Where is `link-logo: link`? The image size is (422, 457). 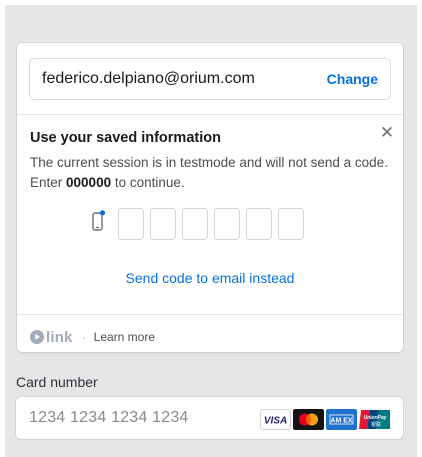 link-logo: link is located at coordinates (51, 337).